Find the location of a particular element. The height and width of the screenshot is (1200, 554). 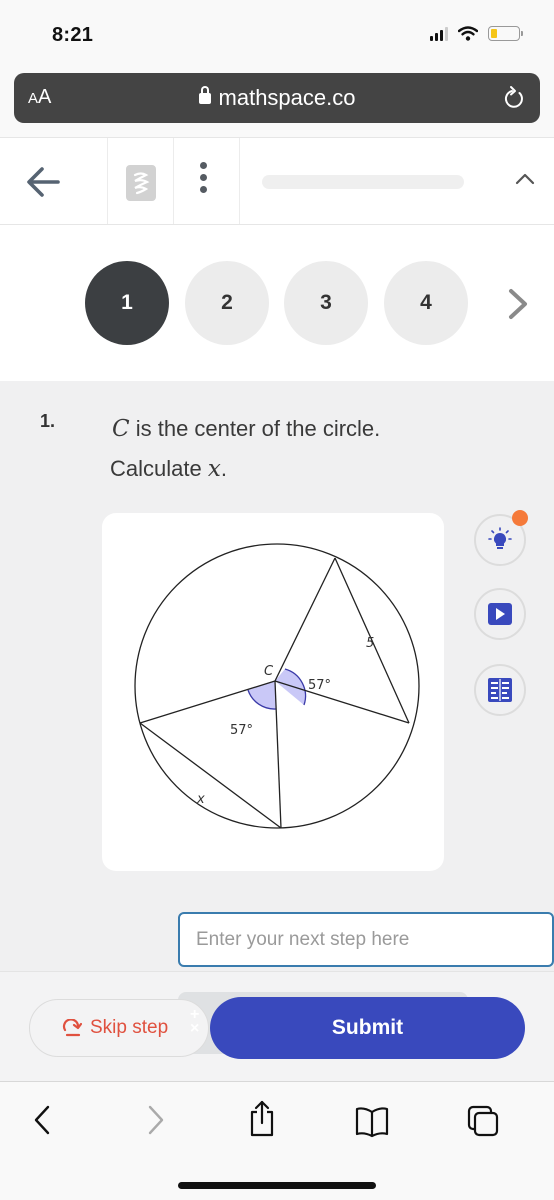

worked-example-button is located at coordinates (500, 690).